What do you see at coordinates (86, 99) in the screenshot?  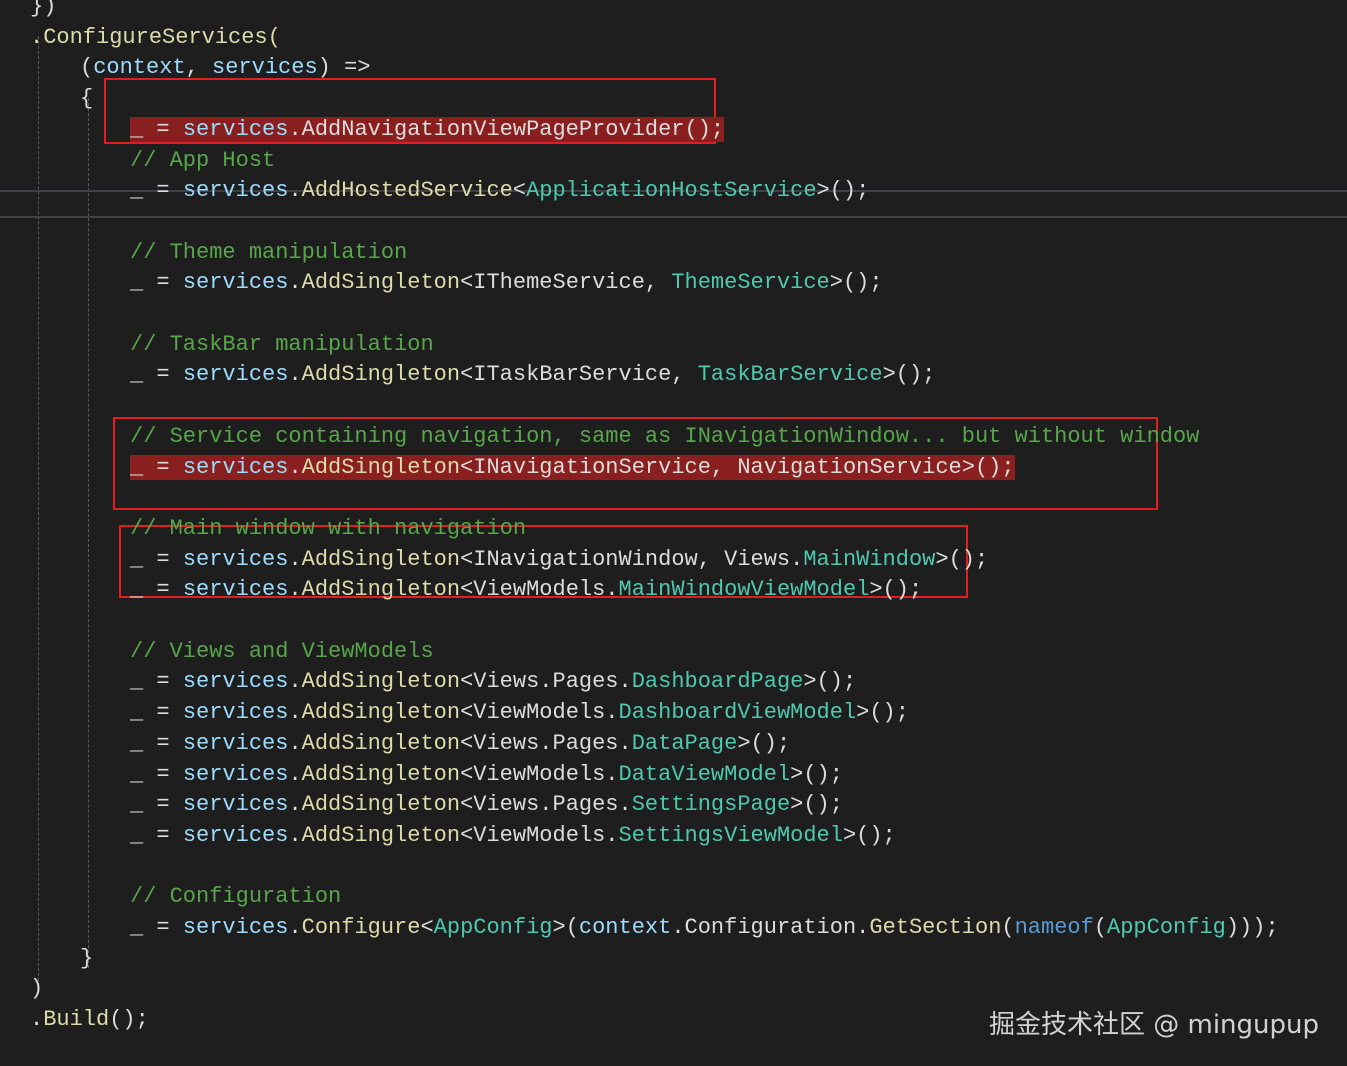 I see `code-line: {` at bounding box center [86, 99].